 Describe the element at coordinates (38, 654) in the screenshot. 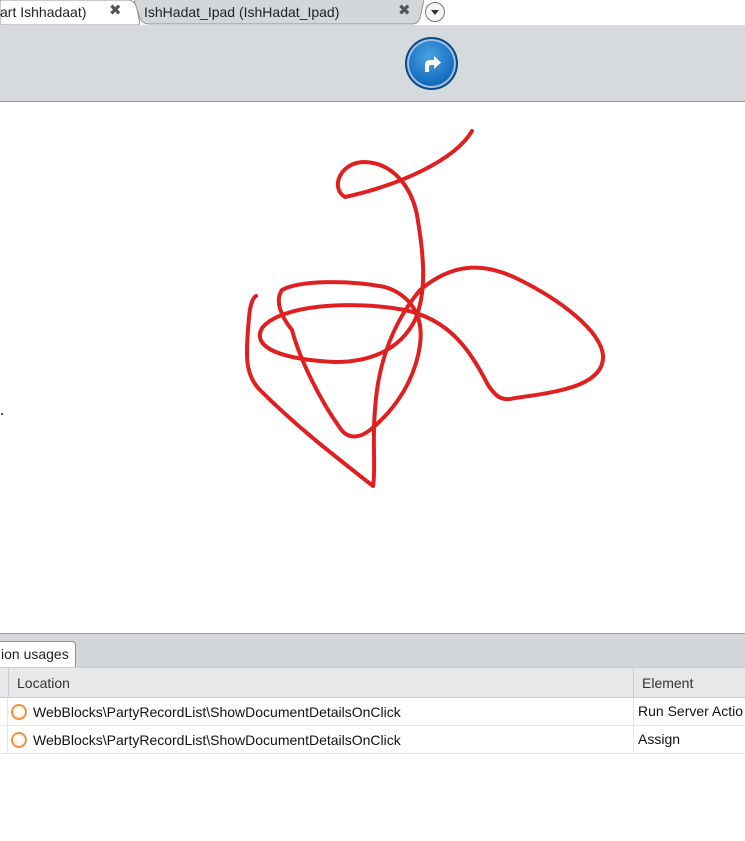

I see `tab-usages: ion usages` at that location.